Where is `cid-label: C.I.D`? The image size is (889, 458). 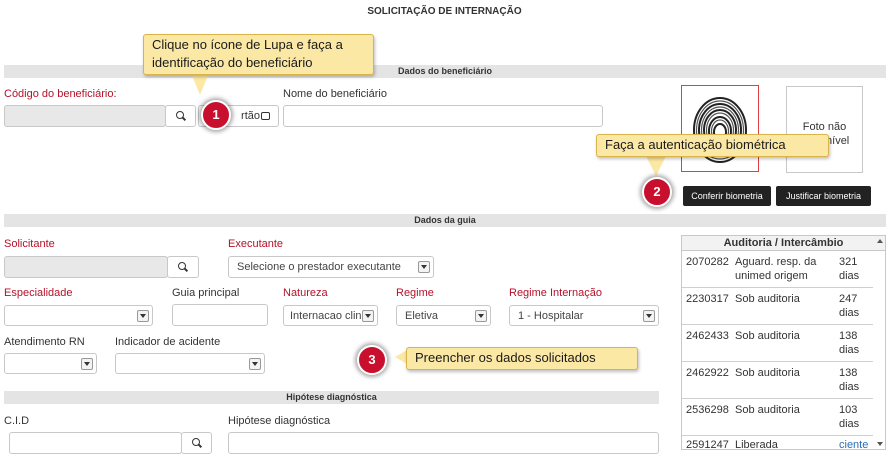 cid-label: C.I.D is located at coordinates (17, 421).